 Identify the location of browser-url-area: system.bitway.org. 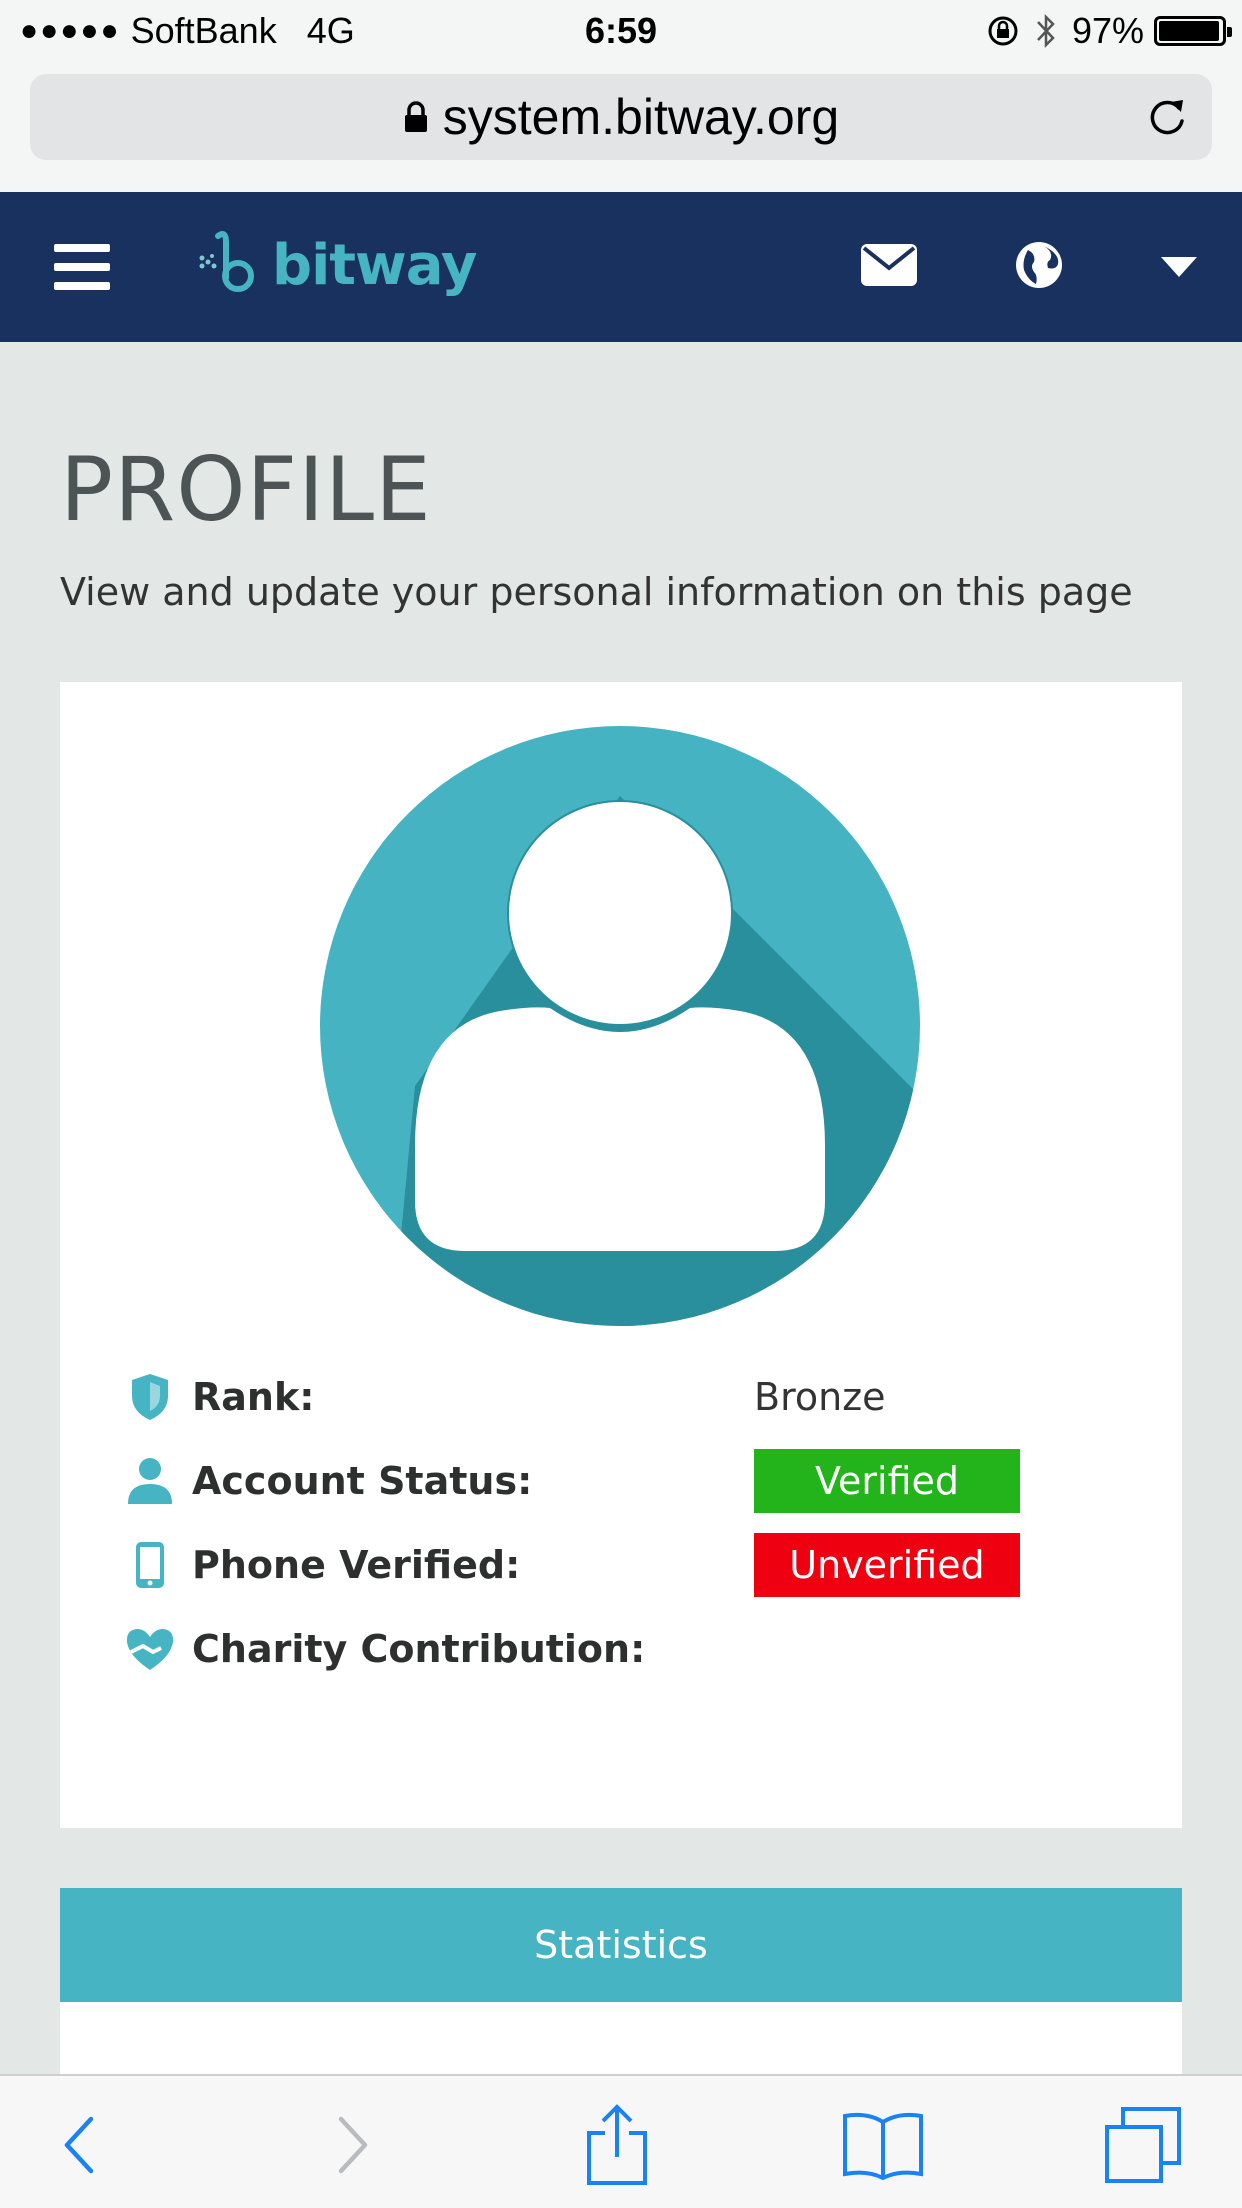
(621, 127).